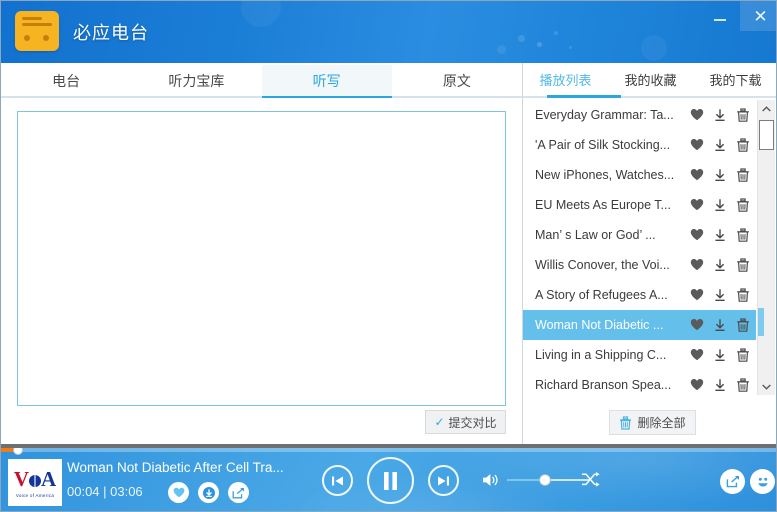 The height and width of the screenshot is (512, 777). I want to click on scrollbar-down-button, so click(766, 386).